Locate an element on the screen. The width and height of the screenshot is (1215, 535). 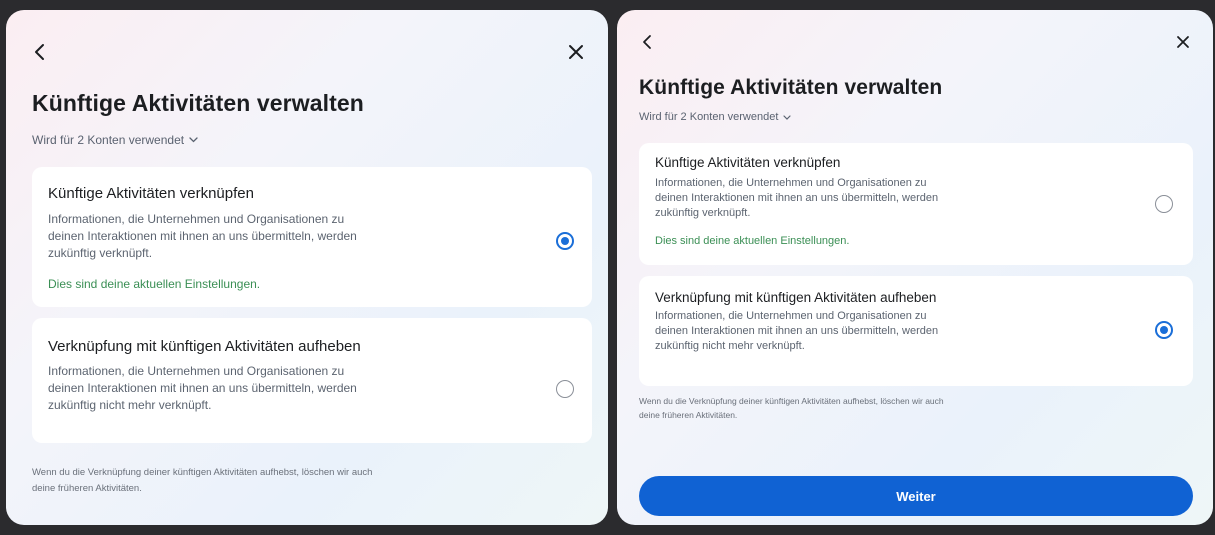
radio-unlink-selected is located at coordinates (1164, 330).